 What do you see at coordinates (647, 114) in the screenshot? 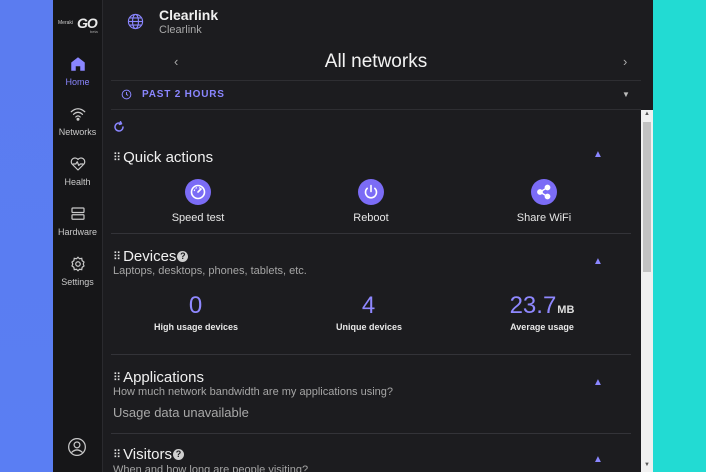
I see `scroll-up-arrow-icon: ▲` at bounding box center [647, 114].